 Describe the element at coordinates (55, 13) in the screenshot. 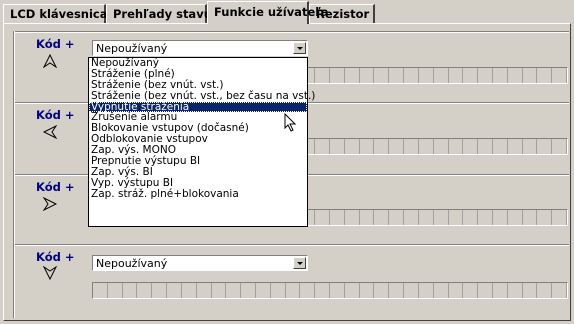

I see `tab-lcd-klavesnica: LCD klávesnica` at that location.